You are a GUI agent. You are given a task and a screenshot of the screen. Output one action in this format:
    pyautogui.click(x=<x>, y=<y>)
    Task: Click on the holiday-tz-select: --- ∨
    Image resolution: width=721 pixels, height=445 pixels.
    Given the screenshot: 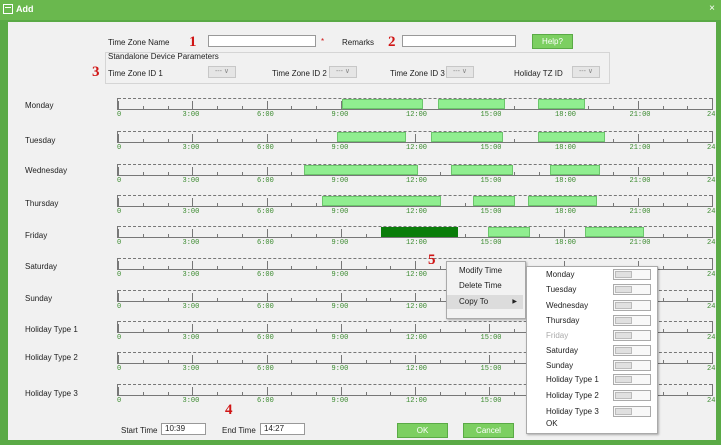 What is the action you would take?
    pyautogui.click(x=586, y=72)
    